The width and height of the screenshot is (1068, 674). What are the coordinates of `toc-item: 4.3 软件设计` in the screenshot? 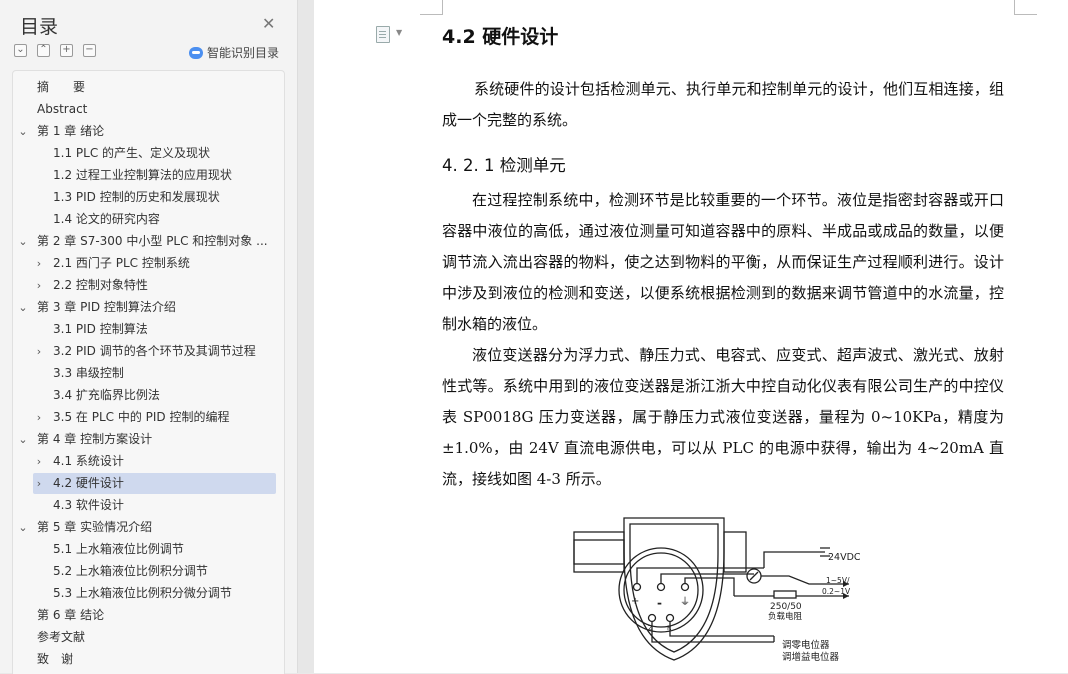 It's located at (154, 505).